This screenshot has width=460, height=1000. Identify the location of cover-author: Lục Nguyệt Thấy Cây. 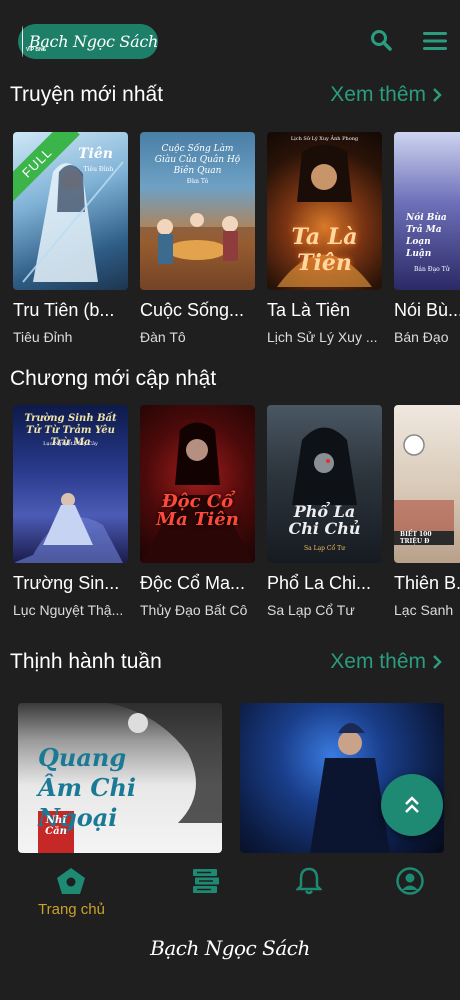
(70, 444).